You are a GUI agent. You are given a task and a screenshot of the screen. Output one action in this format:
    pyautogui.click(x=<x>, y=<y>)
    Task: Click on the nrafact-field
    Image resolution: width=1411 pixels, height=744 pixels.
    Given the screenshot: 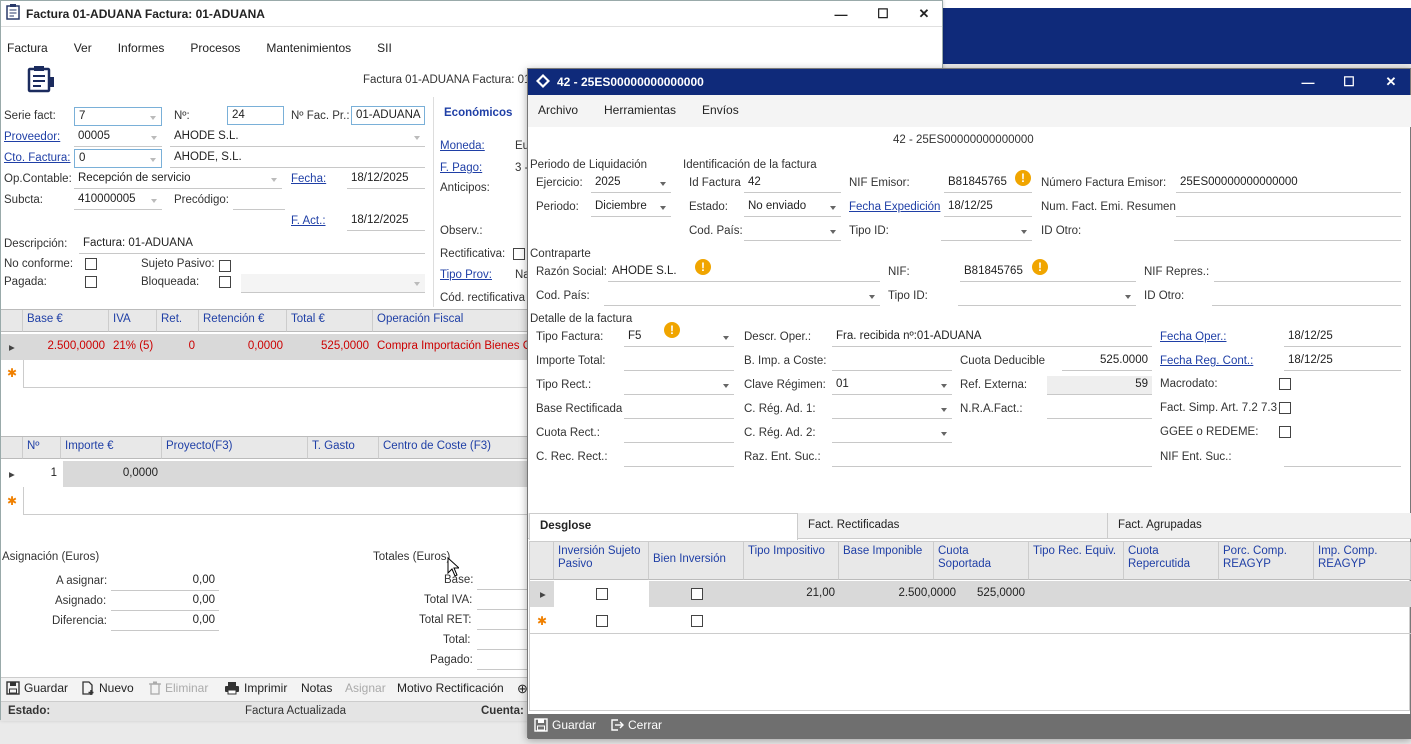 What is the action you would take?
    pyautogui.click(x=1099, y=409)
    